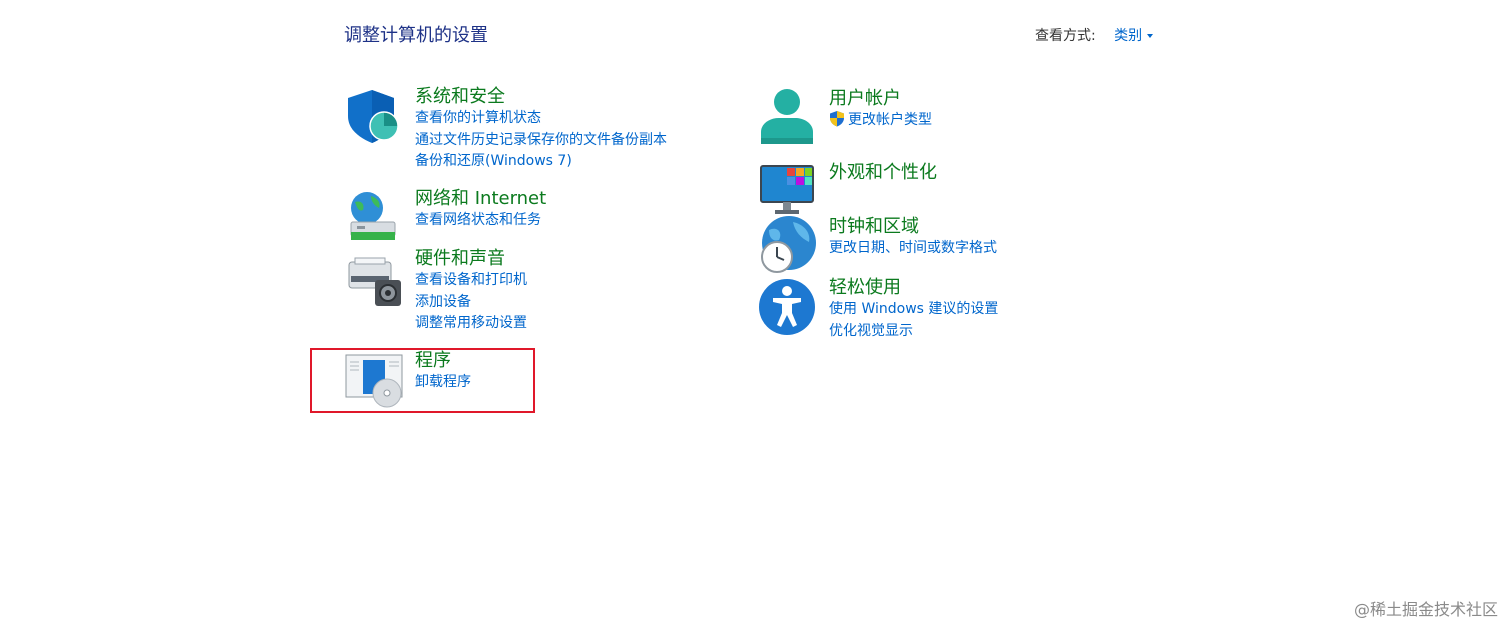 The width and height of the screenshot is (1512, 634). I want to click on category-title-user-accounts: 用户帐户, so click(880, 99).